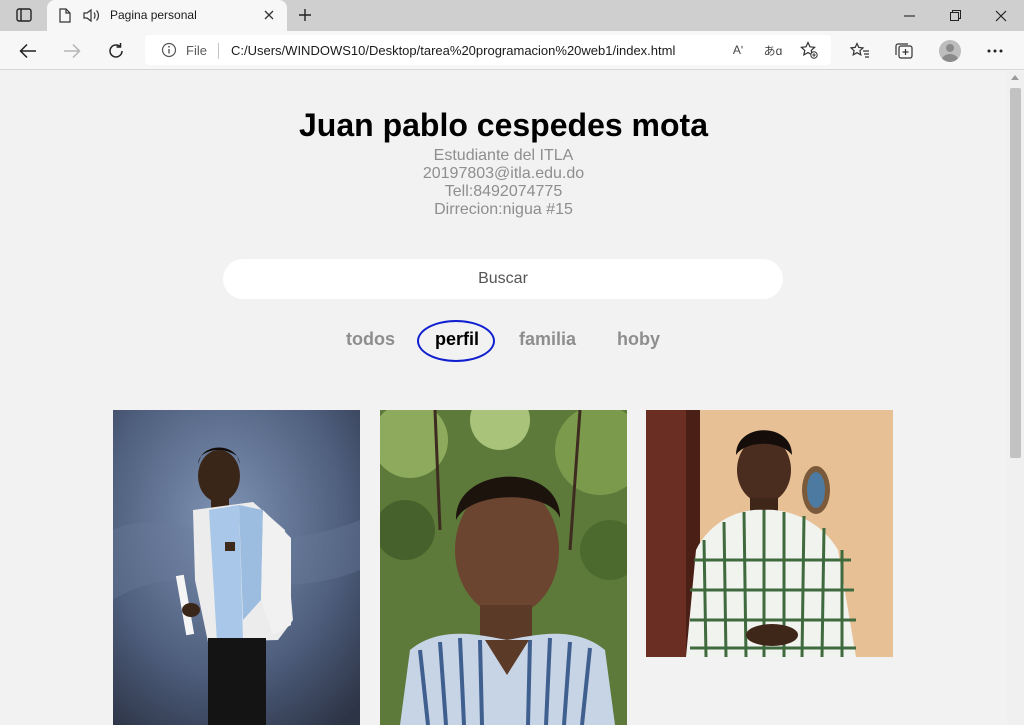  What do you see at coordinates (153, 15) in the screenshot?
I see `tab-title: Pagina personal` at bounding box center [153, 15].